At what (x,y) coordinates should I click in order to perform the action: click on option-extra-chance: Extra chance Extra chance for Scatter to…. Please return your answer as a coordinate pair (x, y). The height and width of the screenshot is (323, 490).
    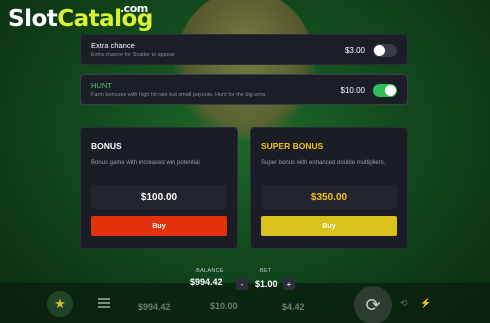
    Looking at the image, I should click on (244, 49).